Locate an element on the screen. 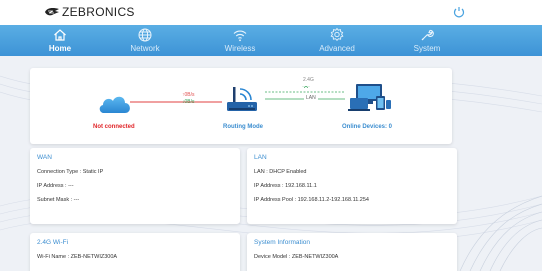  brand-name: ZEBRONICS is located at coordinates (98, 12).